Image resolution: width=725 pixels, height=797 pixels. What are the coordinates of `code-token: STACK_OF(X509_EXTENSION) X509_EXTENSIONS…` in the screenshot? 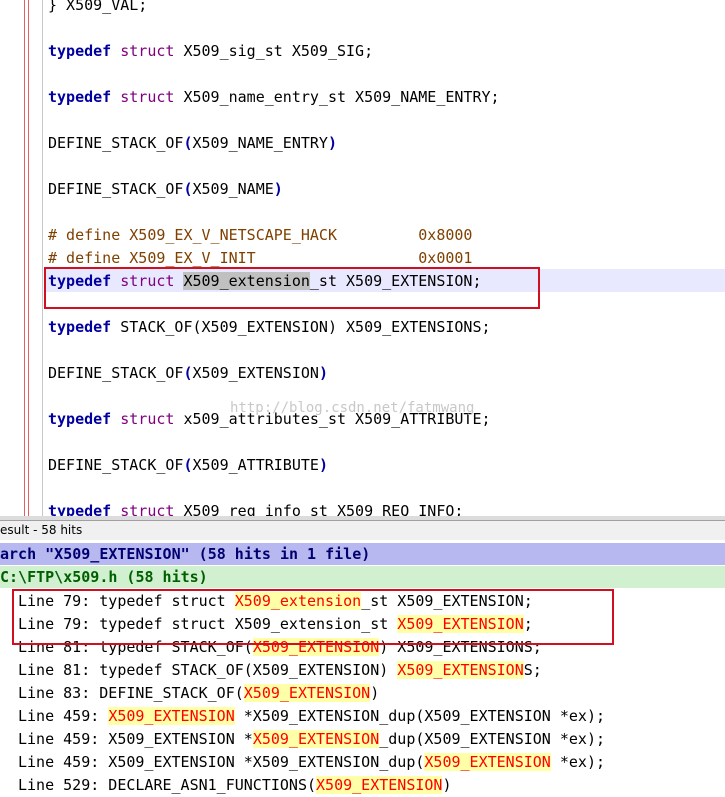 It's located at (301, 327).